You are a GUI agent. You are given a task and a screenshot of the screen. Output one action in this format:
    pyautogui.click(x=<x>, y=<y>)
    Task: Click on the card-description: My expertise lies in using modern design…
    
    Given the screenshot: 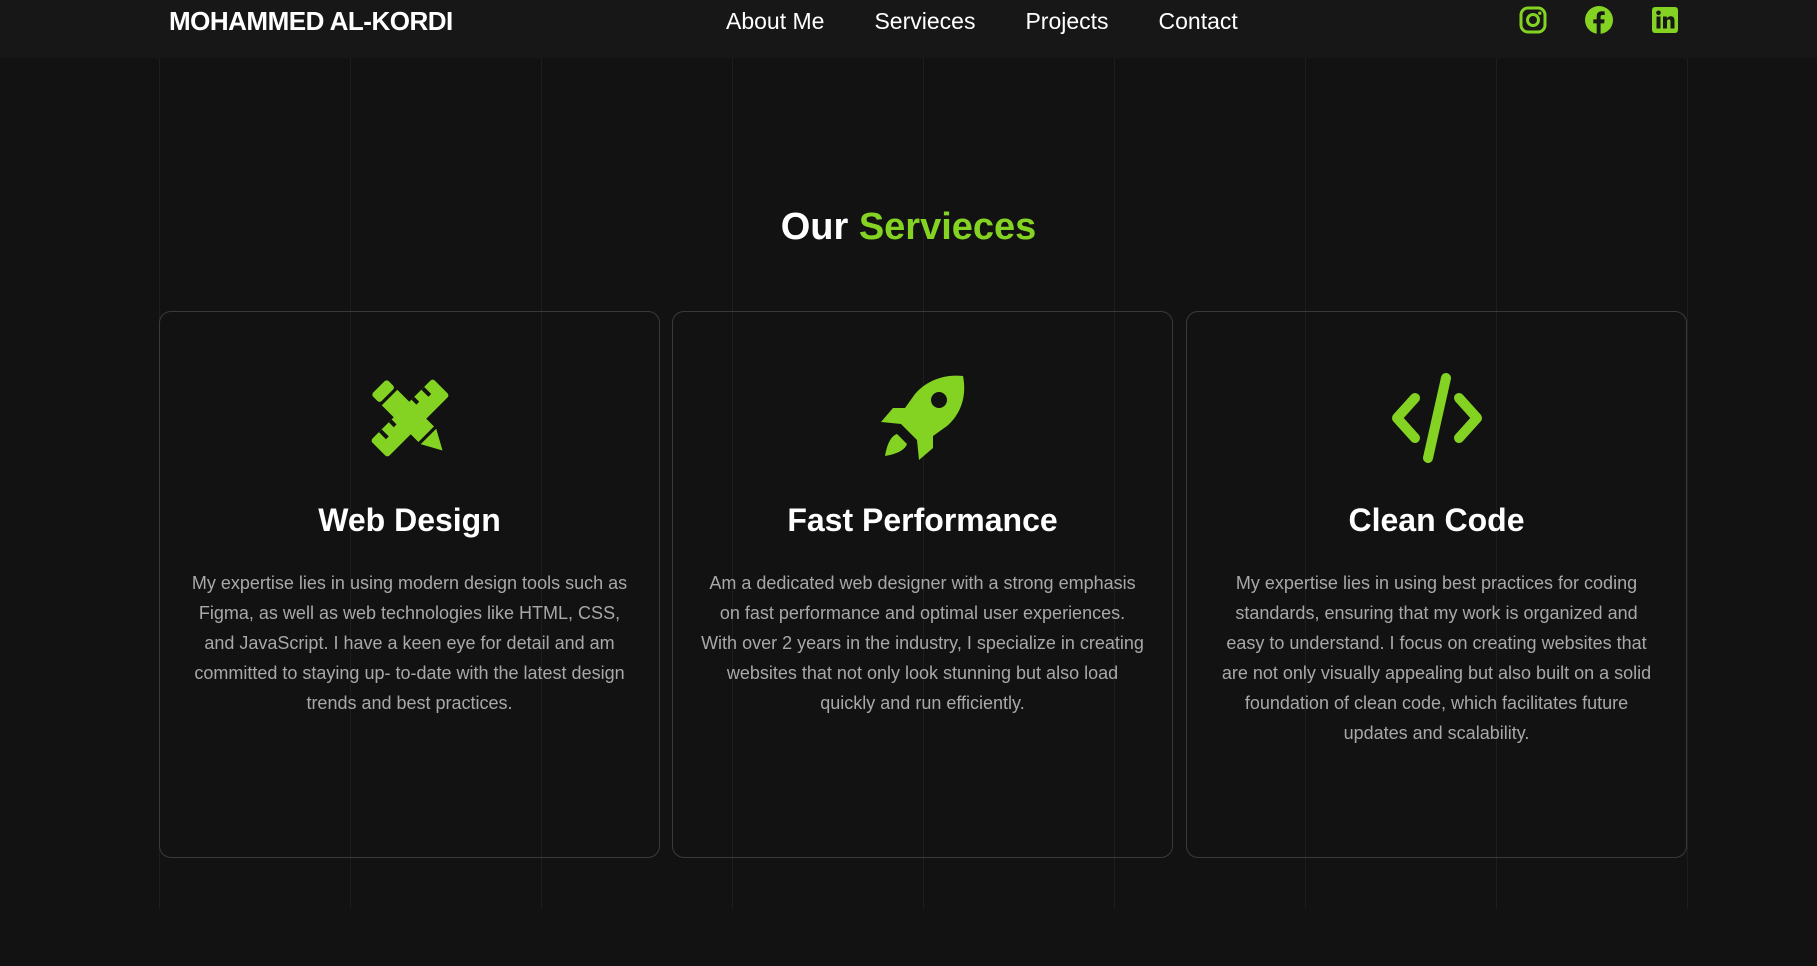 What is the action you would take?
    pyautogui.click(x=409, y=643)
    